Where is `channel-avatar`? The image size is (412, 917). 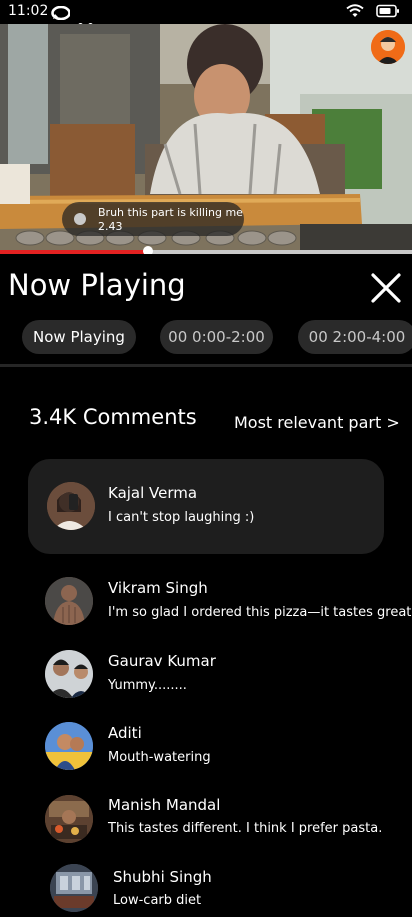 channel-avatar is located at coordinates (388, 47).